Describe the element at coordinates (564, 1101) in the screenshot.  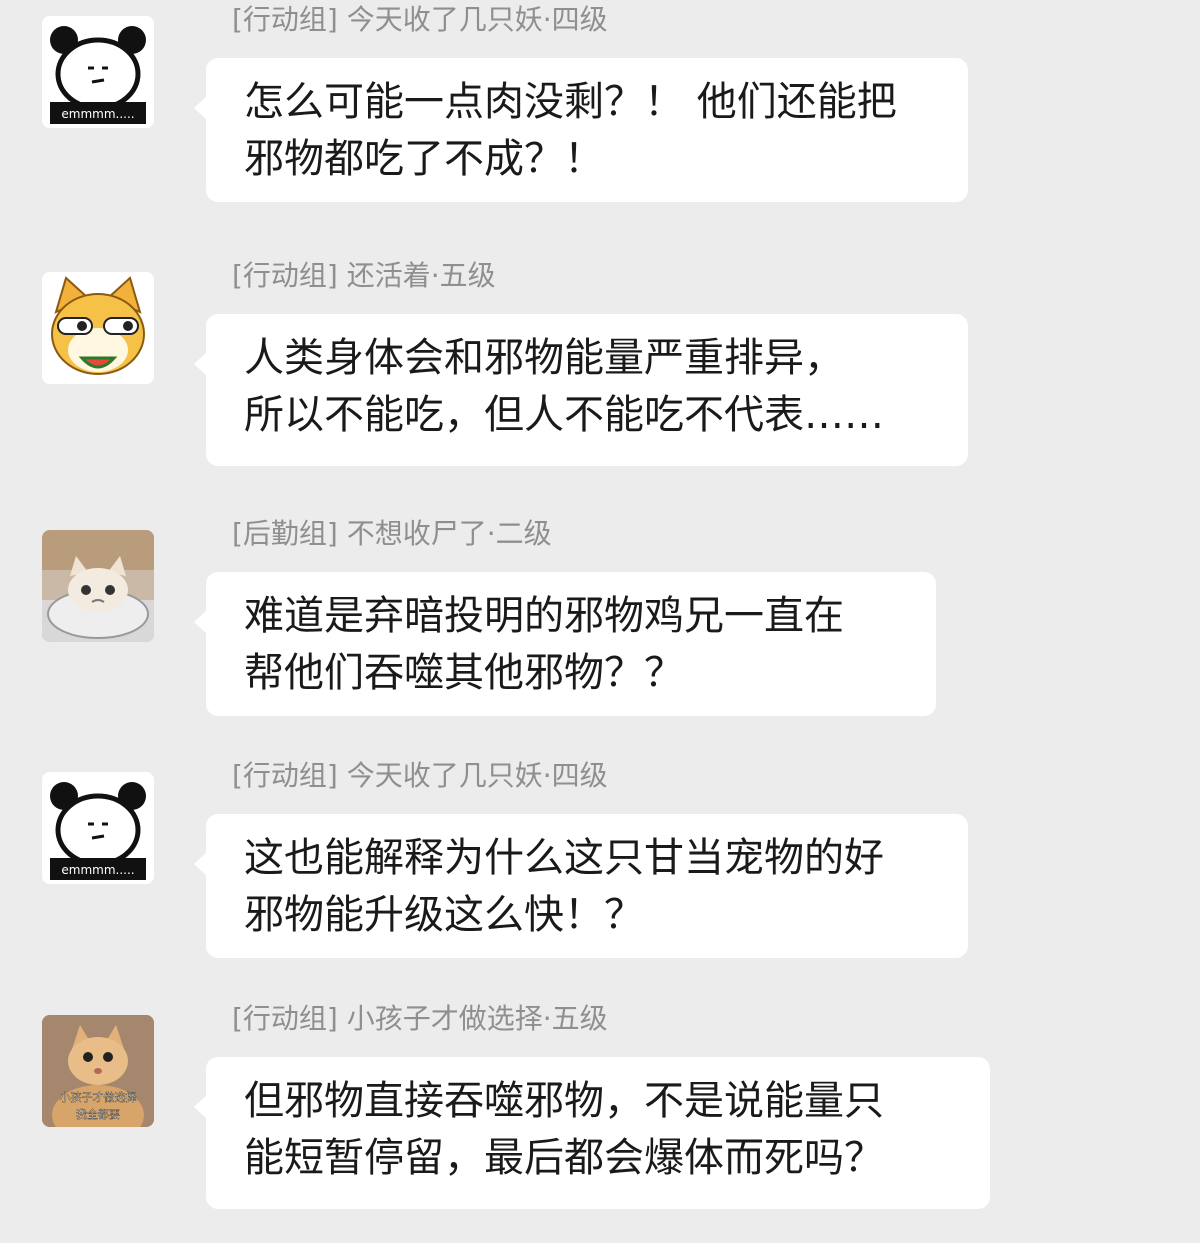
I see `message-text-line: 但邪物直接吞噬邪物，不是说能量只` at that location.